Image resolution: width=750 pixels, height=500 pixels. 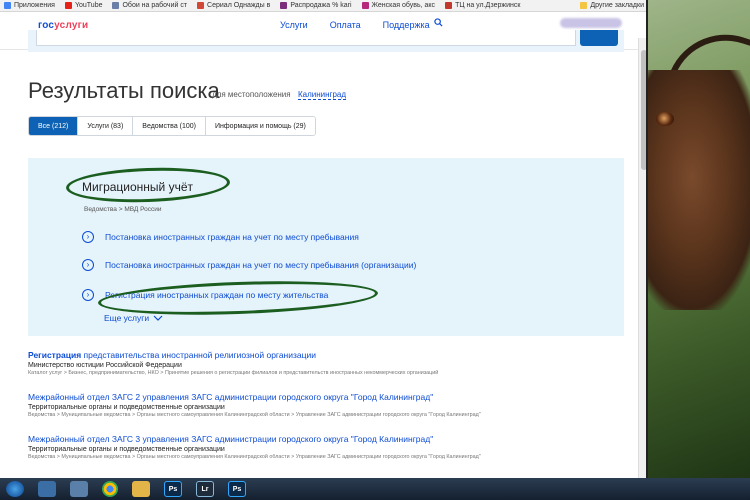 What do you see at coordinates (345, 25) in the screenshot?
I see `nav-payment: Оплата` at bounding box center [345, 25].